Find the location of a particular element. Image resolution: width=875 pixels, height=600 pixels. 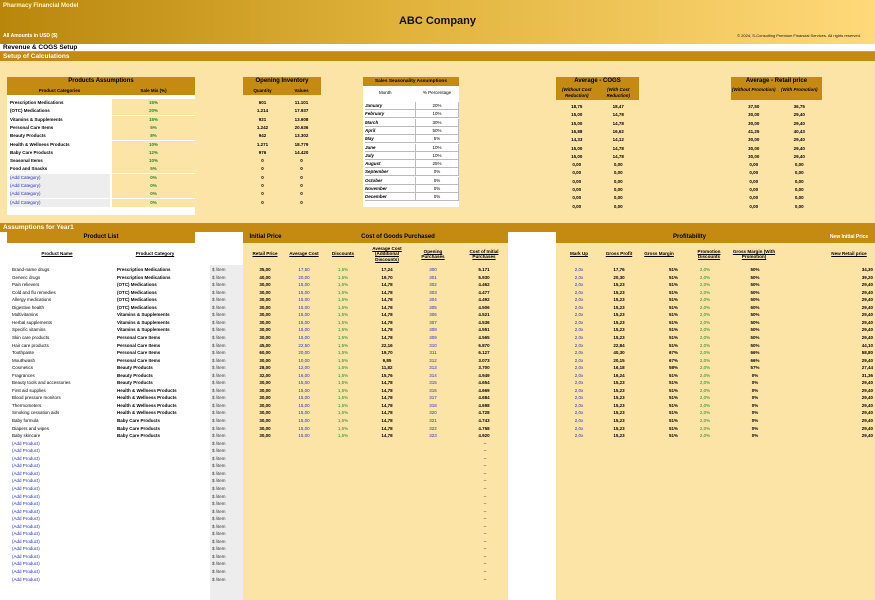

opening-purchases: 309 is located at coordinates (433, 338).